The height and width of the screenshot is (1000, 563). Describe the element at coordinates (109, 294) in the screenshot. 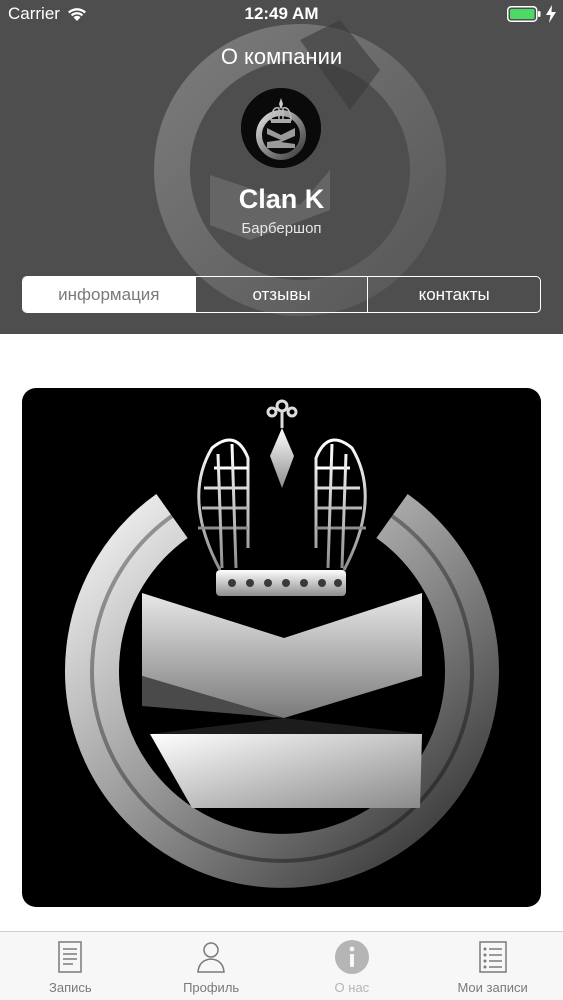

I see `segment-info: информация` at that location.